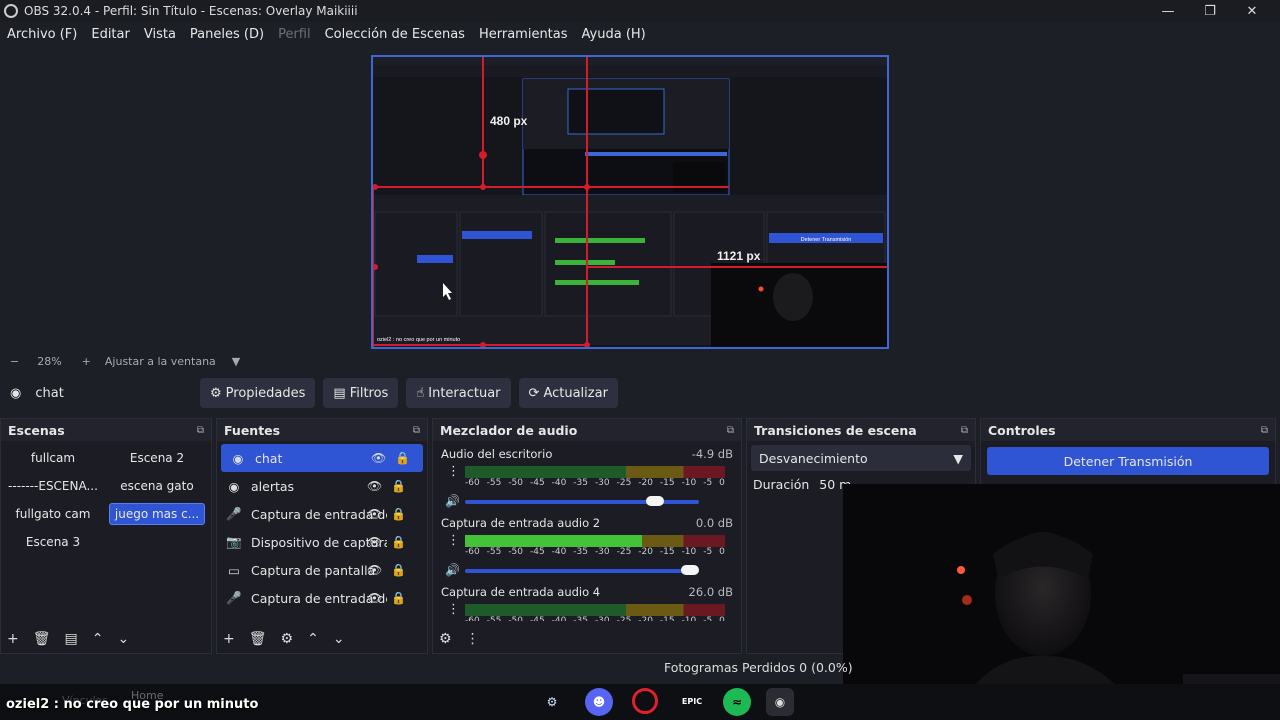 The image size is (1280, 720). What do you see at coordinates (110, 34) in the screenshot?
I see `menu-editar: Editar` at bounding box center [110, 34].